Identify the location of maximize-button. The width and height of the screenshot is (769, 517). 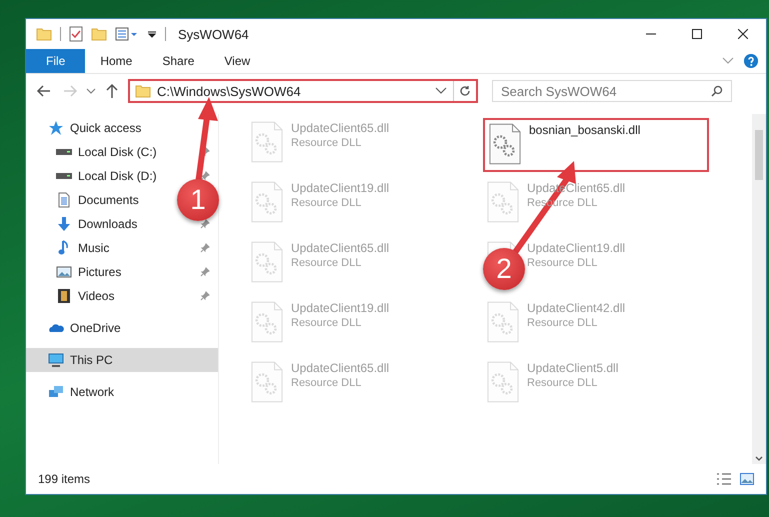
(697, 34).